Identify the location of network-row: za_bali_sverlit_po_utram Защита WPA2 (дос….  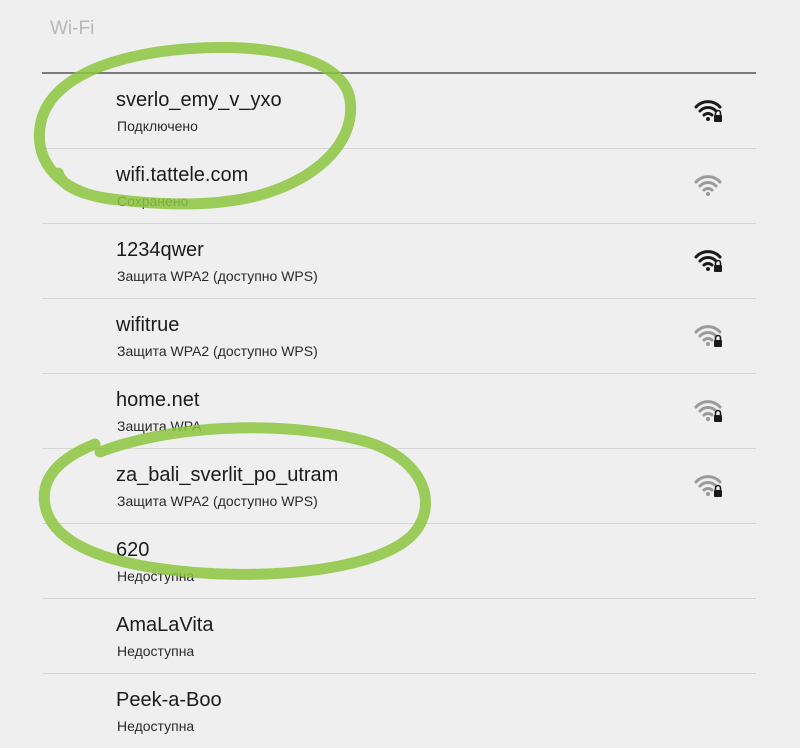
(399, 486).